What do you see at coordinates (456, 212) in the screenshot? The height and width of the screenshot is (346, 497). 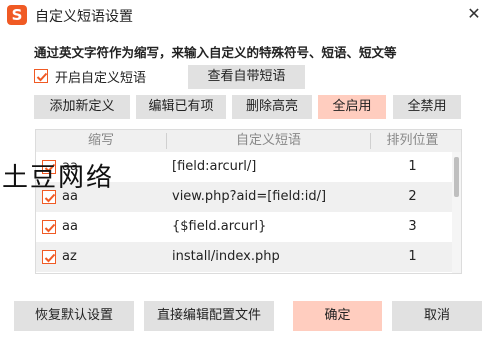 I see `table-scrollbar` at bounding box center [456, 212].